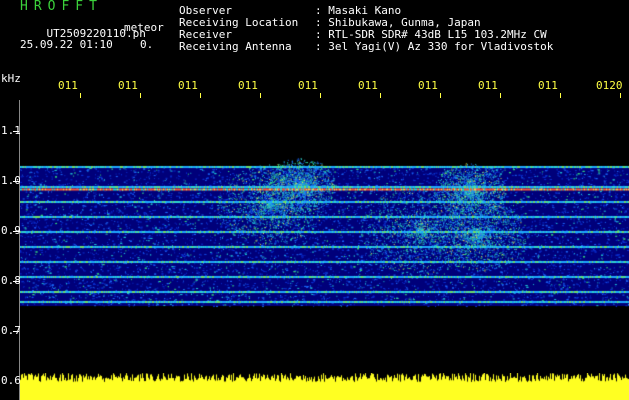  What do you see at coordinates (324, 386) in the screenshot?
I see `signal-level-bar` at bounding box center [324, 386].